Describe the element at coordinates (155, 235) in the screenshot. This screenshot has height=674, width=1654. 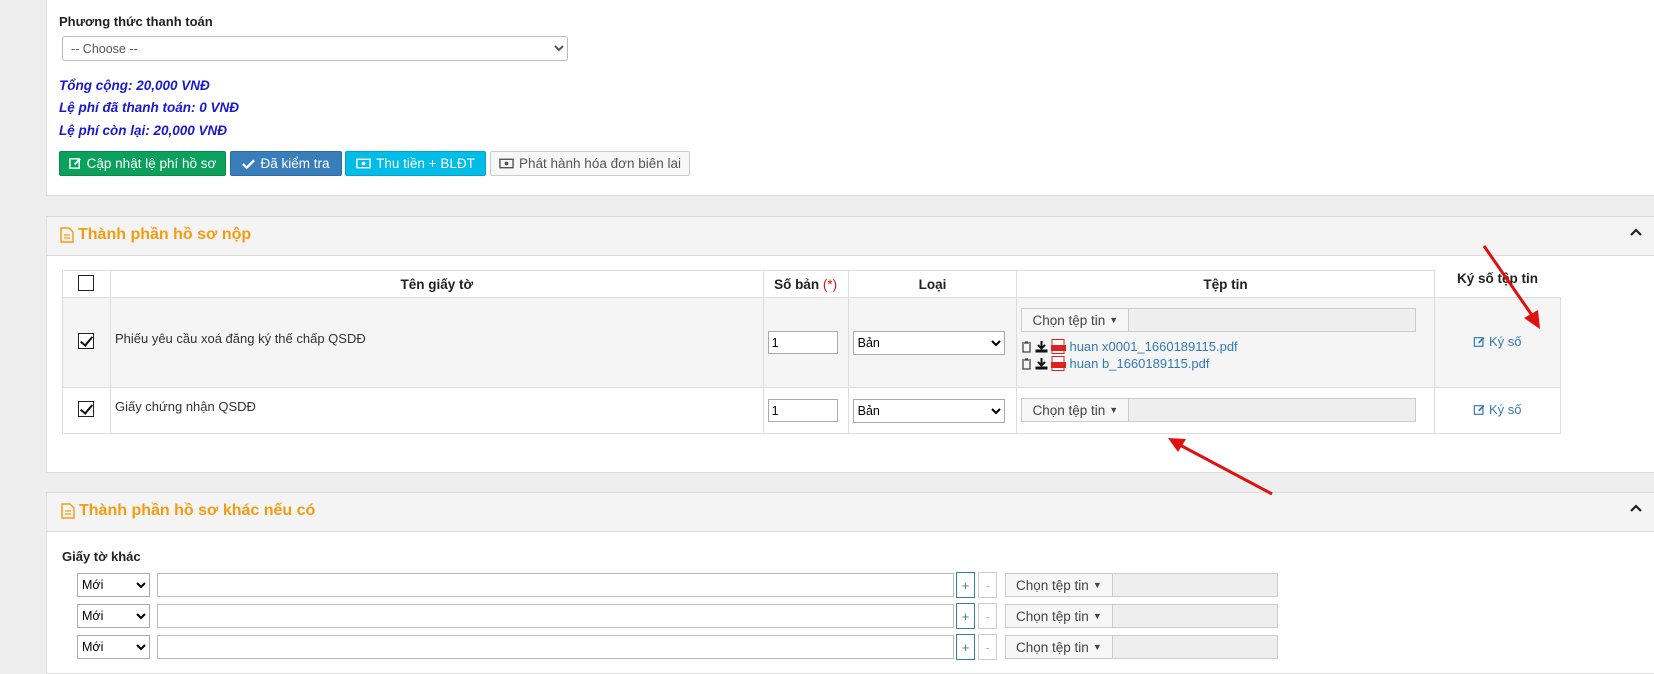
I see `submitted-docs-title: Thành phần hồ sơ nộp` at that location.